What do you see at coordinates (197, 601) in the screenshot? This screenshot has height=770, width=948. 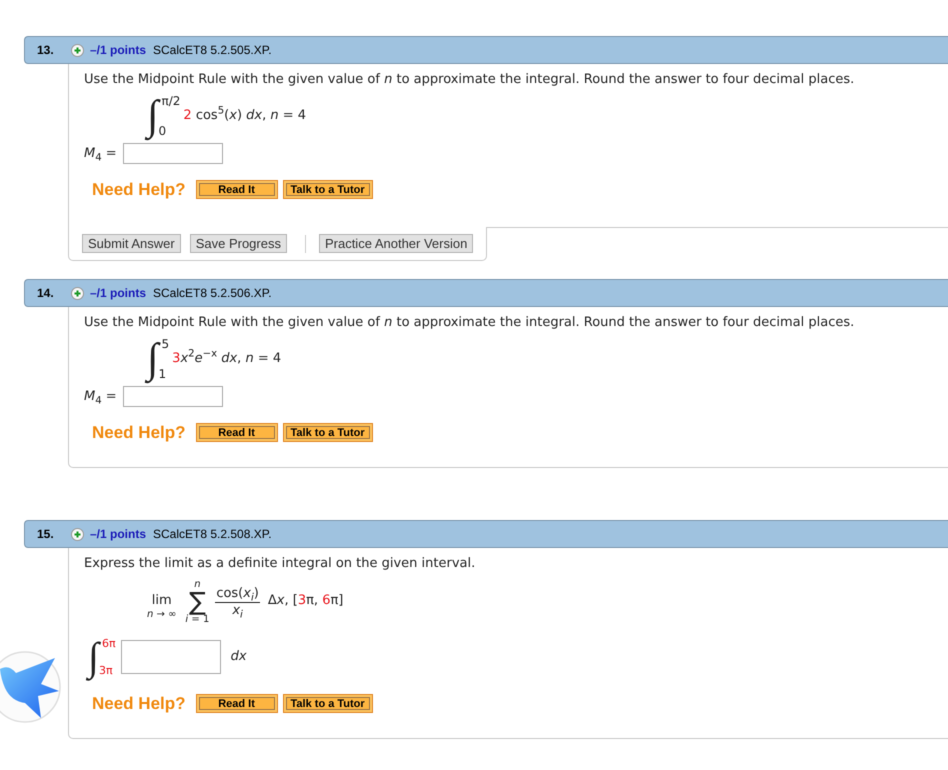 I see `summation-sign: ∑` at bounding box center [197, 601].